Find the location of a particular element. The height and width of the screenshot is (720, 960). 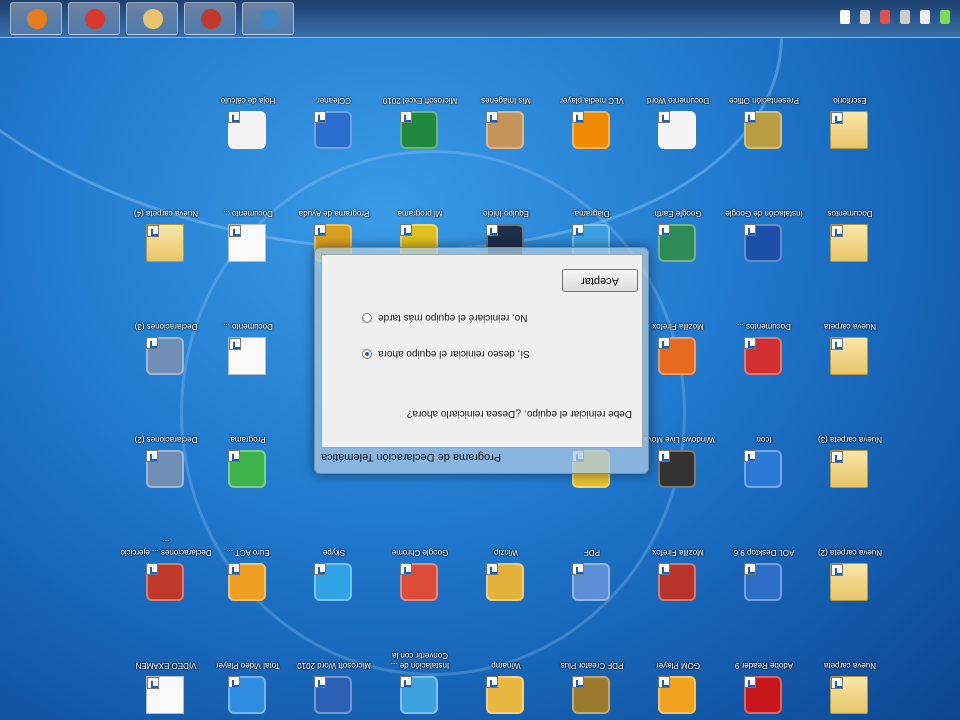

firefox-icon is located at coordinates (677, 356).